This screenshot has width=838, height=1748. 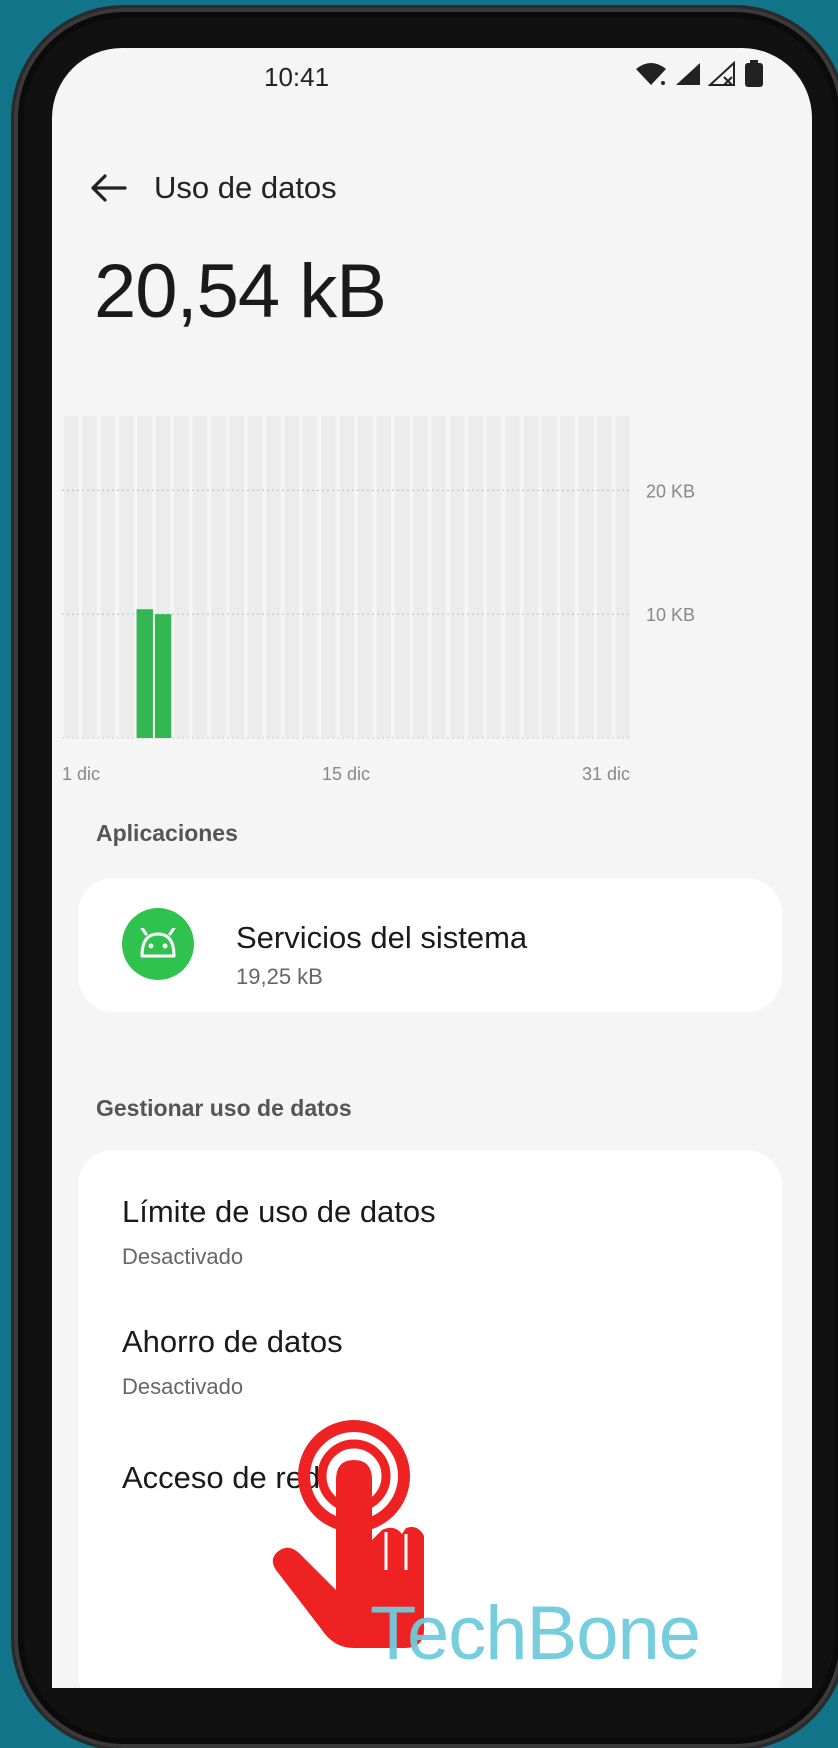 What do you see at coordinates (382, 937) in the screenshot?
I see `app-name: Servicios del sistema` at bounding box center [382, 937].